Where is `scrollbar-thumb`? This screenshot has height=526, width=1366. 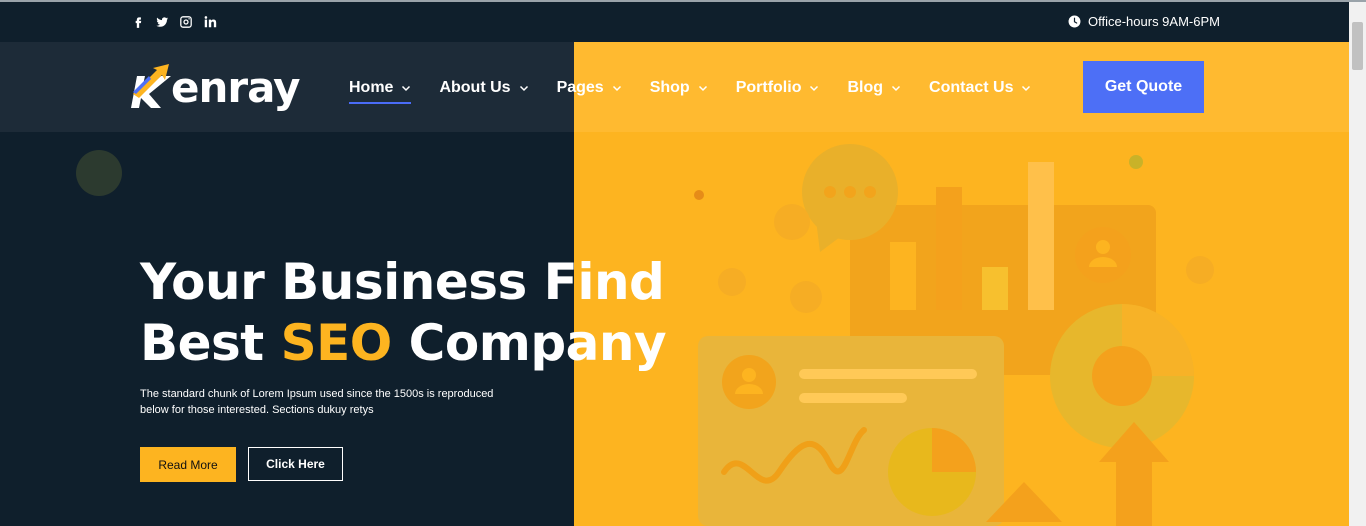 scrollbar-thumb is located at coordinates (1357, 46).